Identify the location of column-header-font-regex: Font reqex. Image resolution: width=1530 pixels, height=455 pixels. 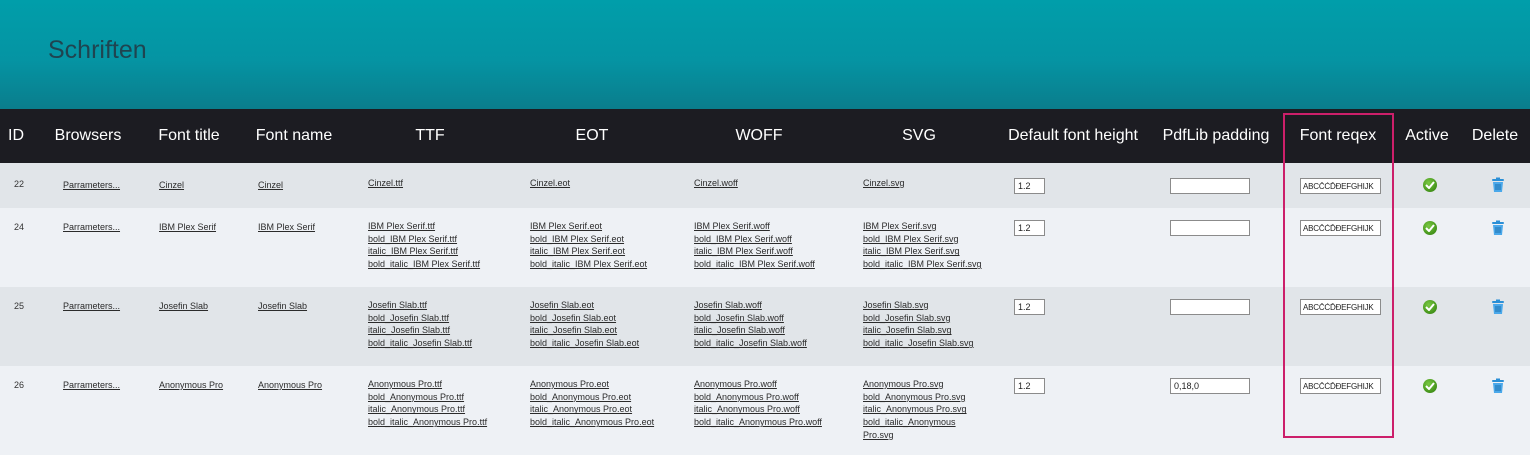
(1338, 136).